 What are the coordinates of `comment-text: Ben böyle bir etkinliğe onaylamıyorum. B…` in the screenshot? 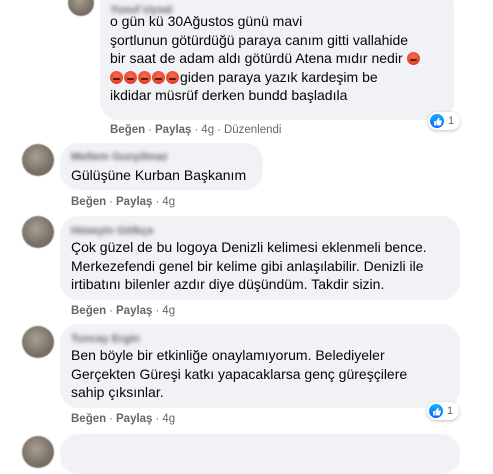 It's located at (239, 373).